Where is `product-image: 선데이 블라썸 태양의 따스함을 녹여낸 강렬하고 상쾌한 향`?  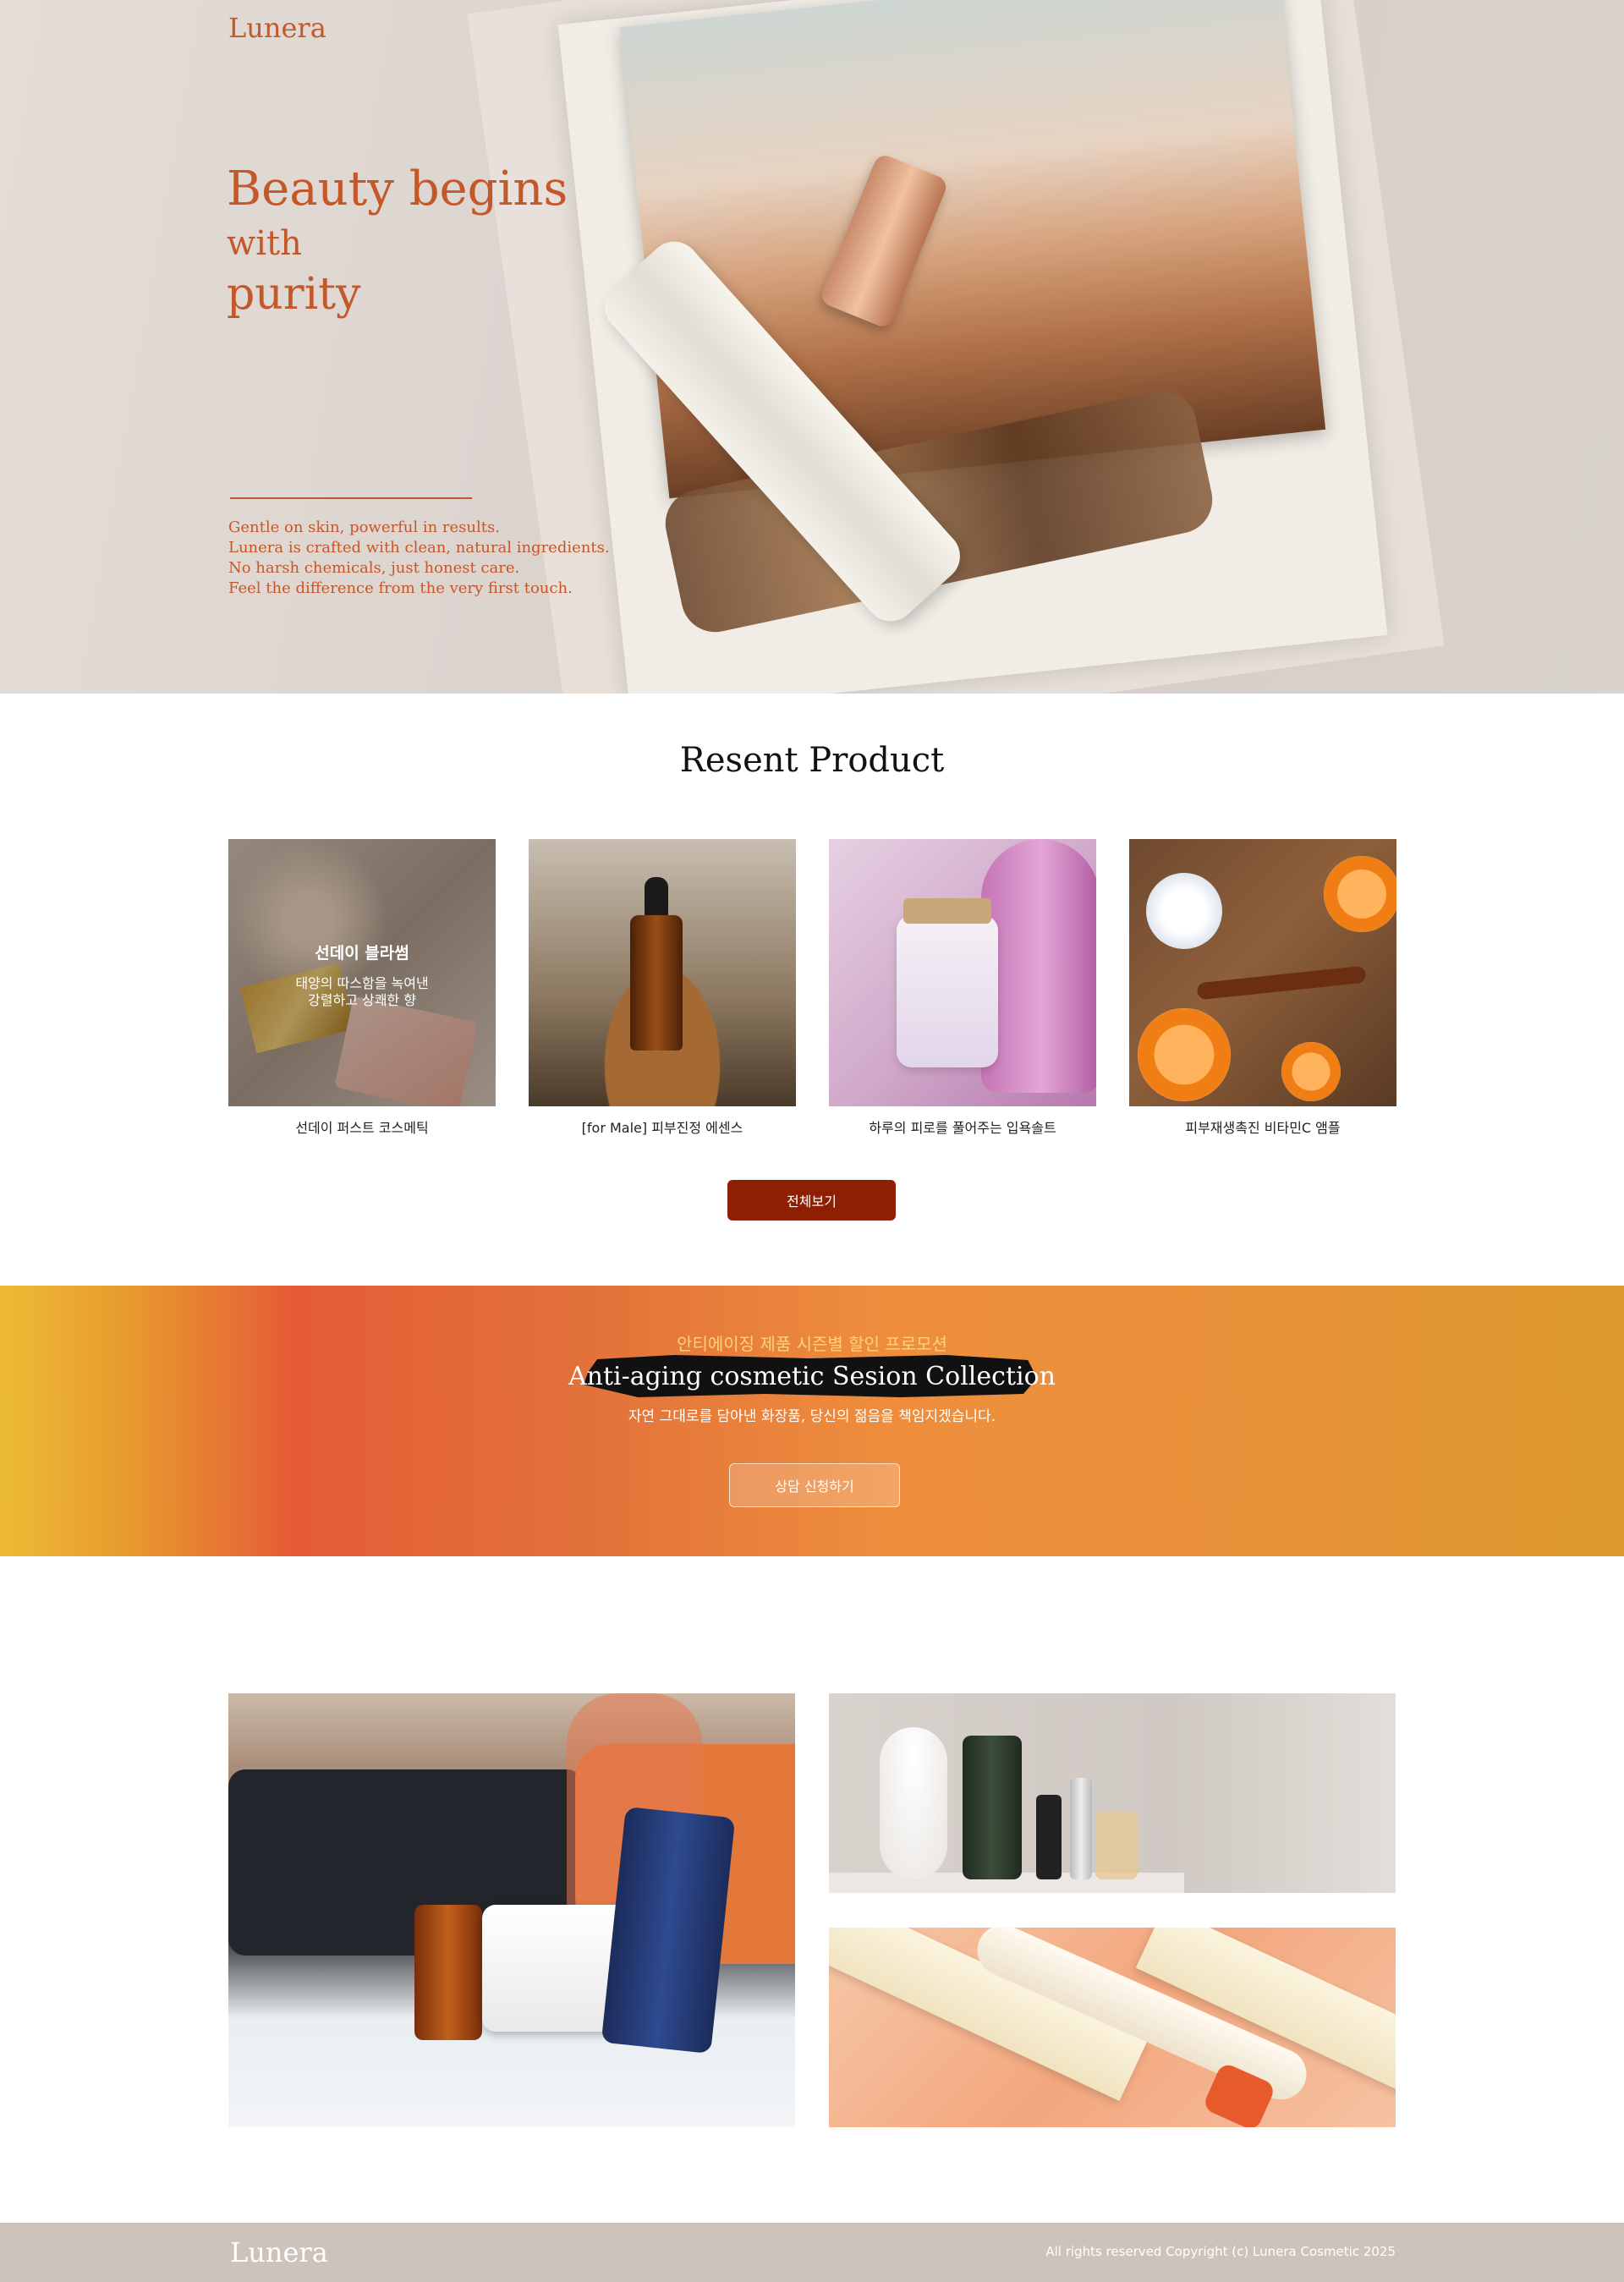 product-image: 선데이 블라썸 태양의 따스함을 녹여낸 강렬하고 상쾌한 향 is located at coordinates (362, 972).